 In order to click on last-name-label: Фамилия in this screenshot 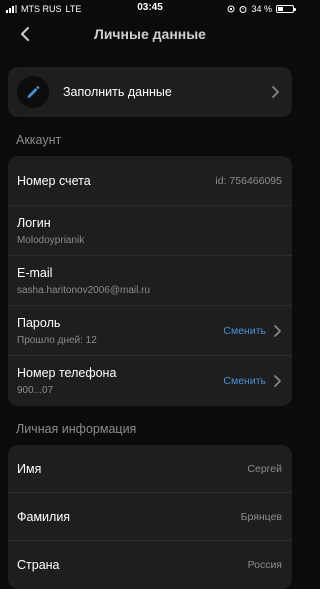, I will do `click(44, 516)`.